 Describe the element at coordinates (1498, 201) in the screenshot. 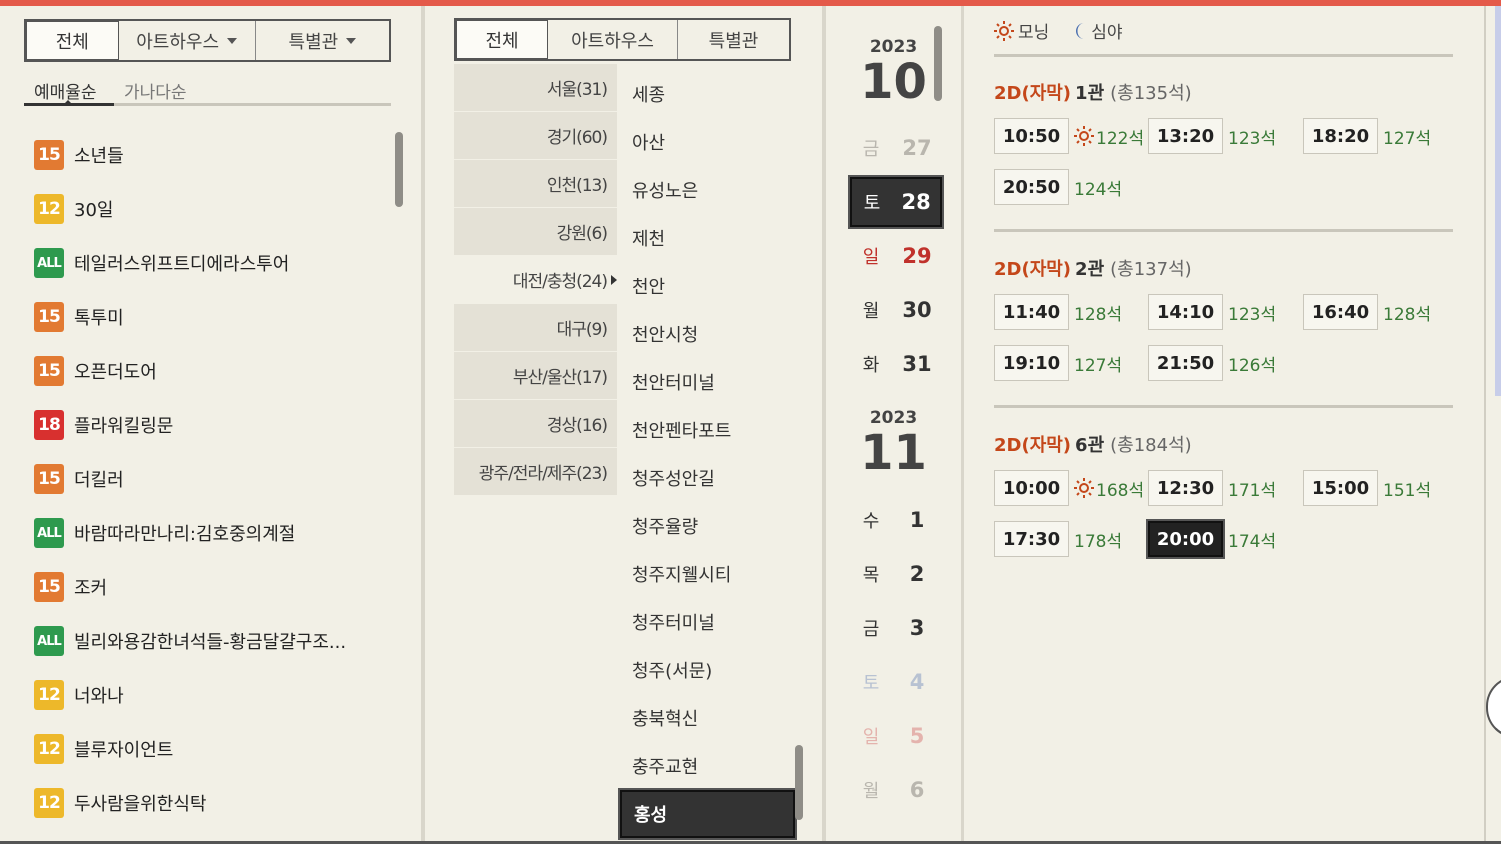

I see `right-edge-accent` at that location.